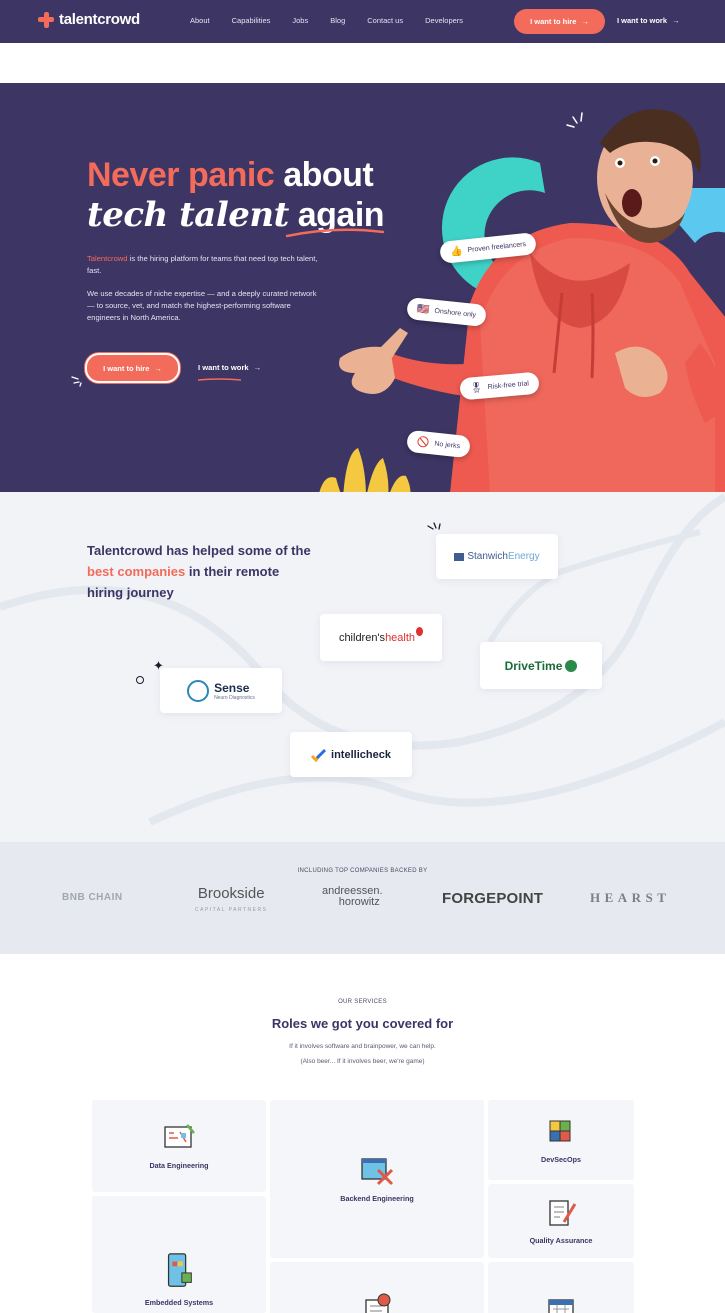 Image resolution: width=725 pixels, height=1313 pixels. I want to click on service-card-devsecops: DevSecOps, so click(561, 1140).